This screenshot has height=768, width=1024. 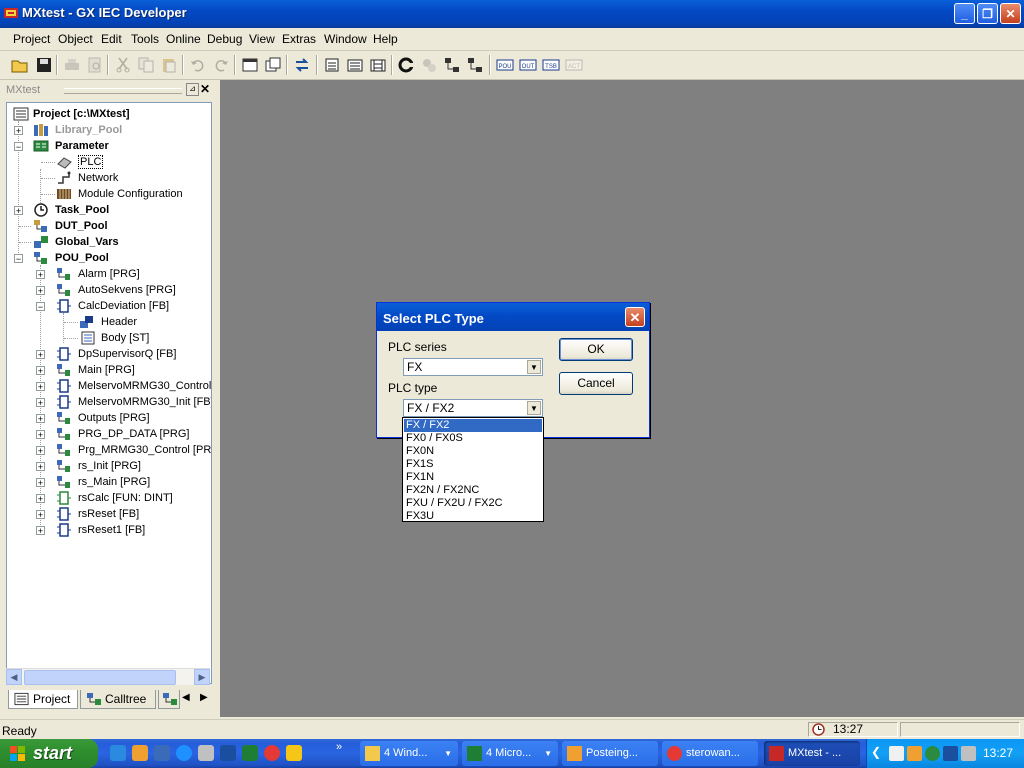 I want to click on network2-icon, so click(x=475, y=65).